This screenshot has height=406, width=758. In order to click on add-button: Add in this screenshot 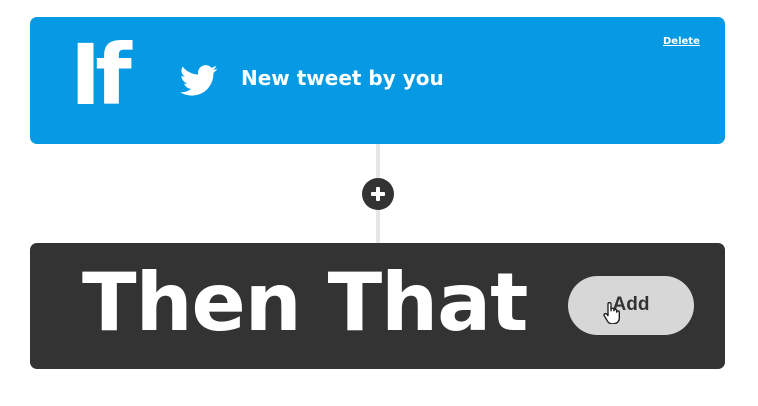, I will do `click(631, 305)`.